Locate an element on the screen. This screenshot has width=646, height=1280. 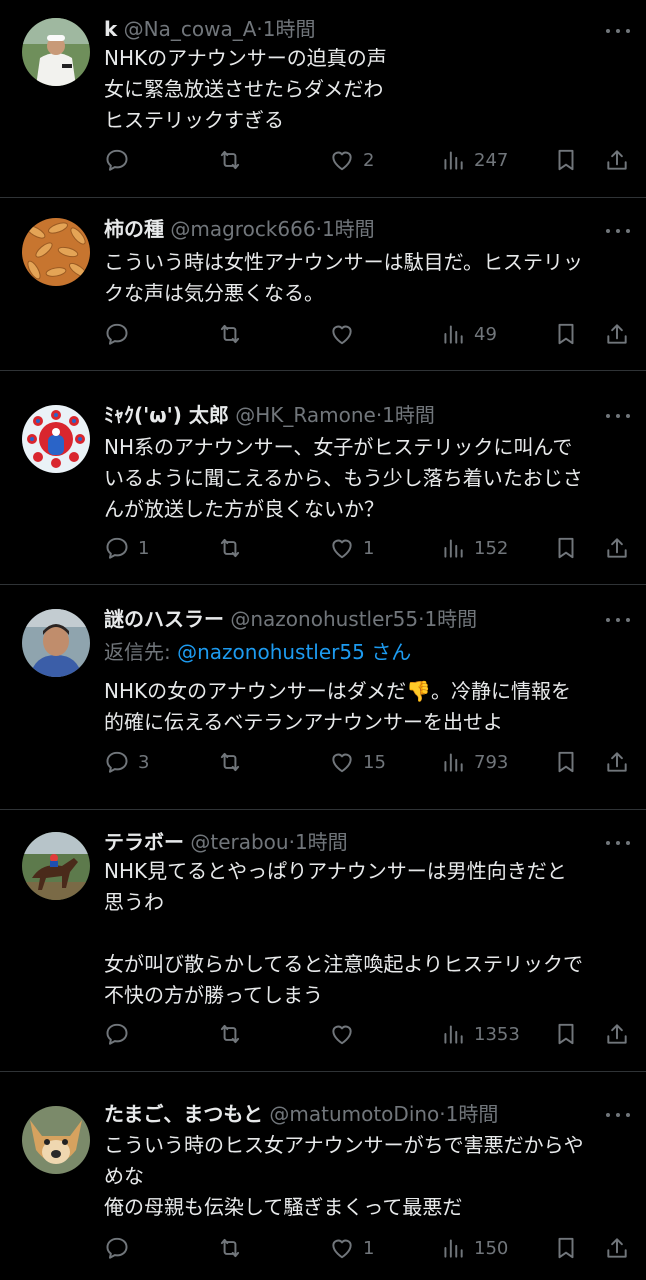
display-name: 柿の種 is located at coordinates (134, 229).